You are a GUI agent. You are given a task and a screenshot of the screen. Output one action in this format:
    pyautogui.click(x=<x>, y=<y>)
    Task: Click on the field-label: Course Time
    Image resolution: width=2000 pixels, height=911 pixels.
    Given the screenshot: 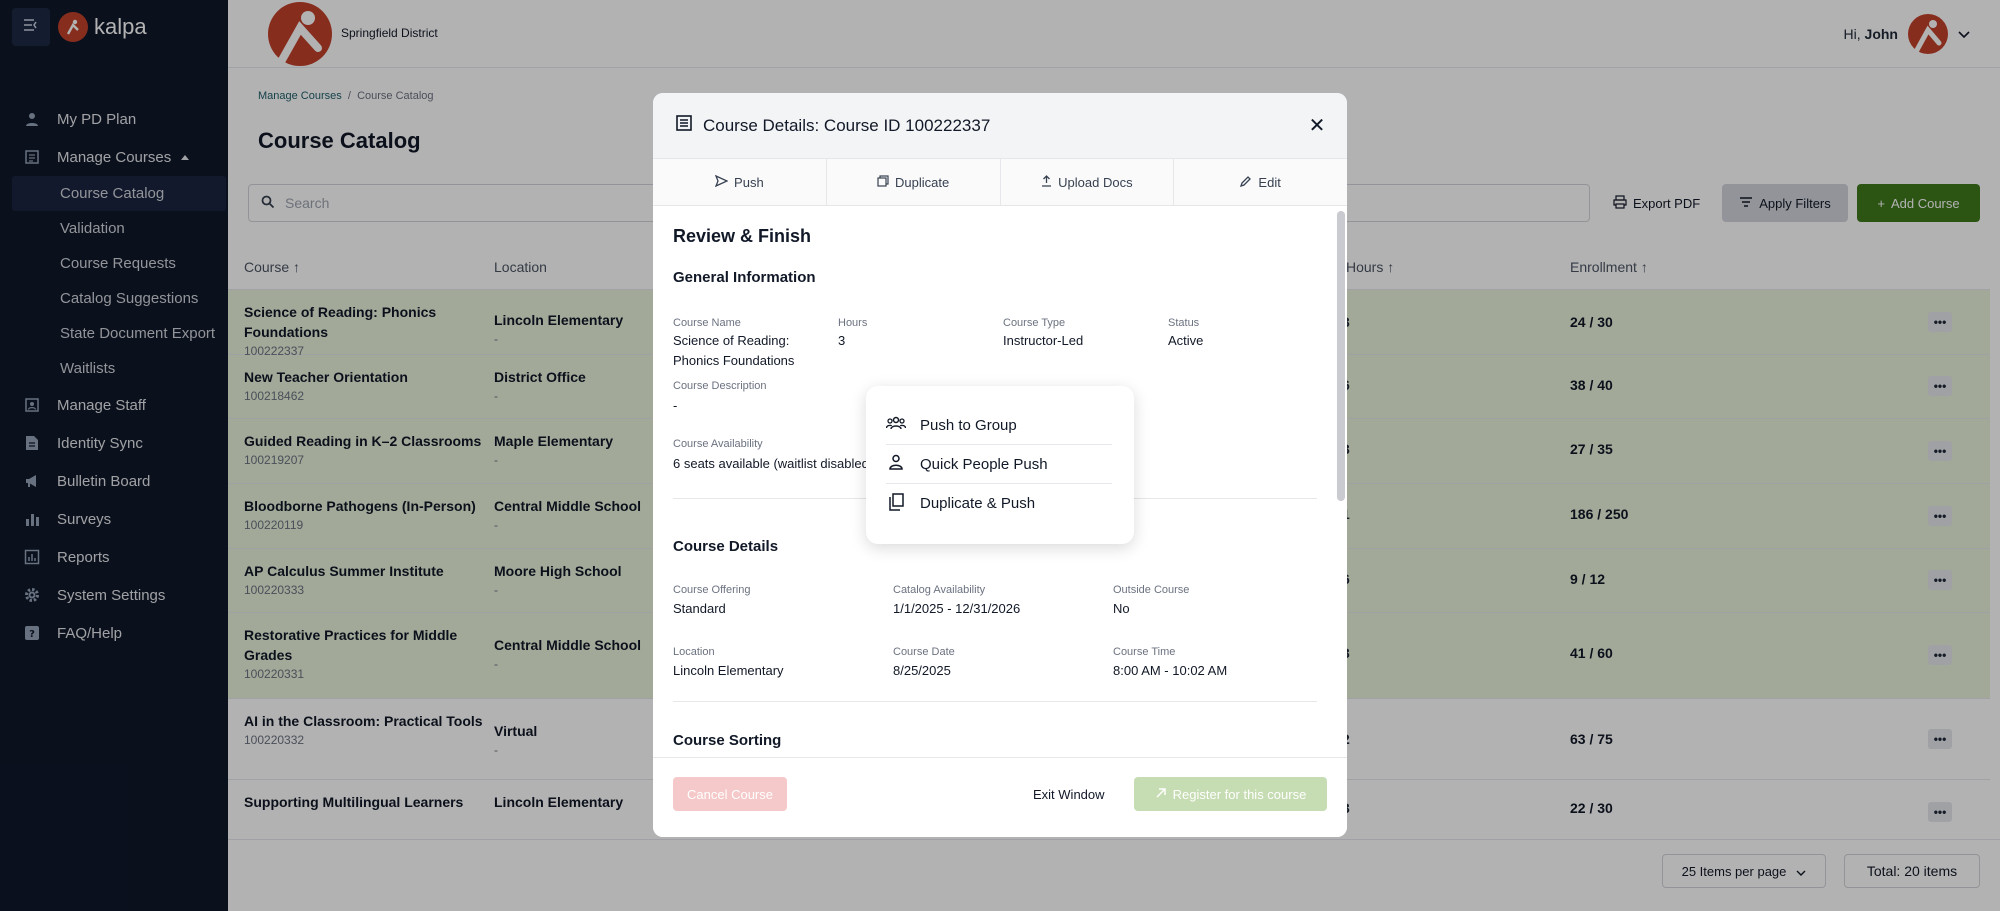 What is the action you would take?
    pyautogui.click(x=1144, y=652)
    